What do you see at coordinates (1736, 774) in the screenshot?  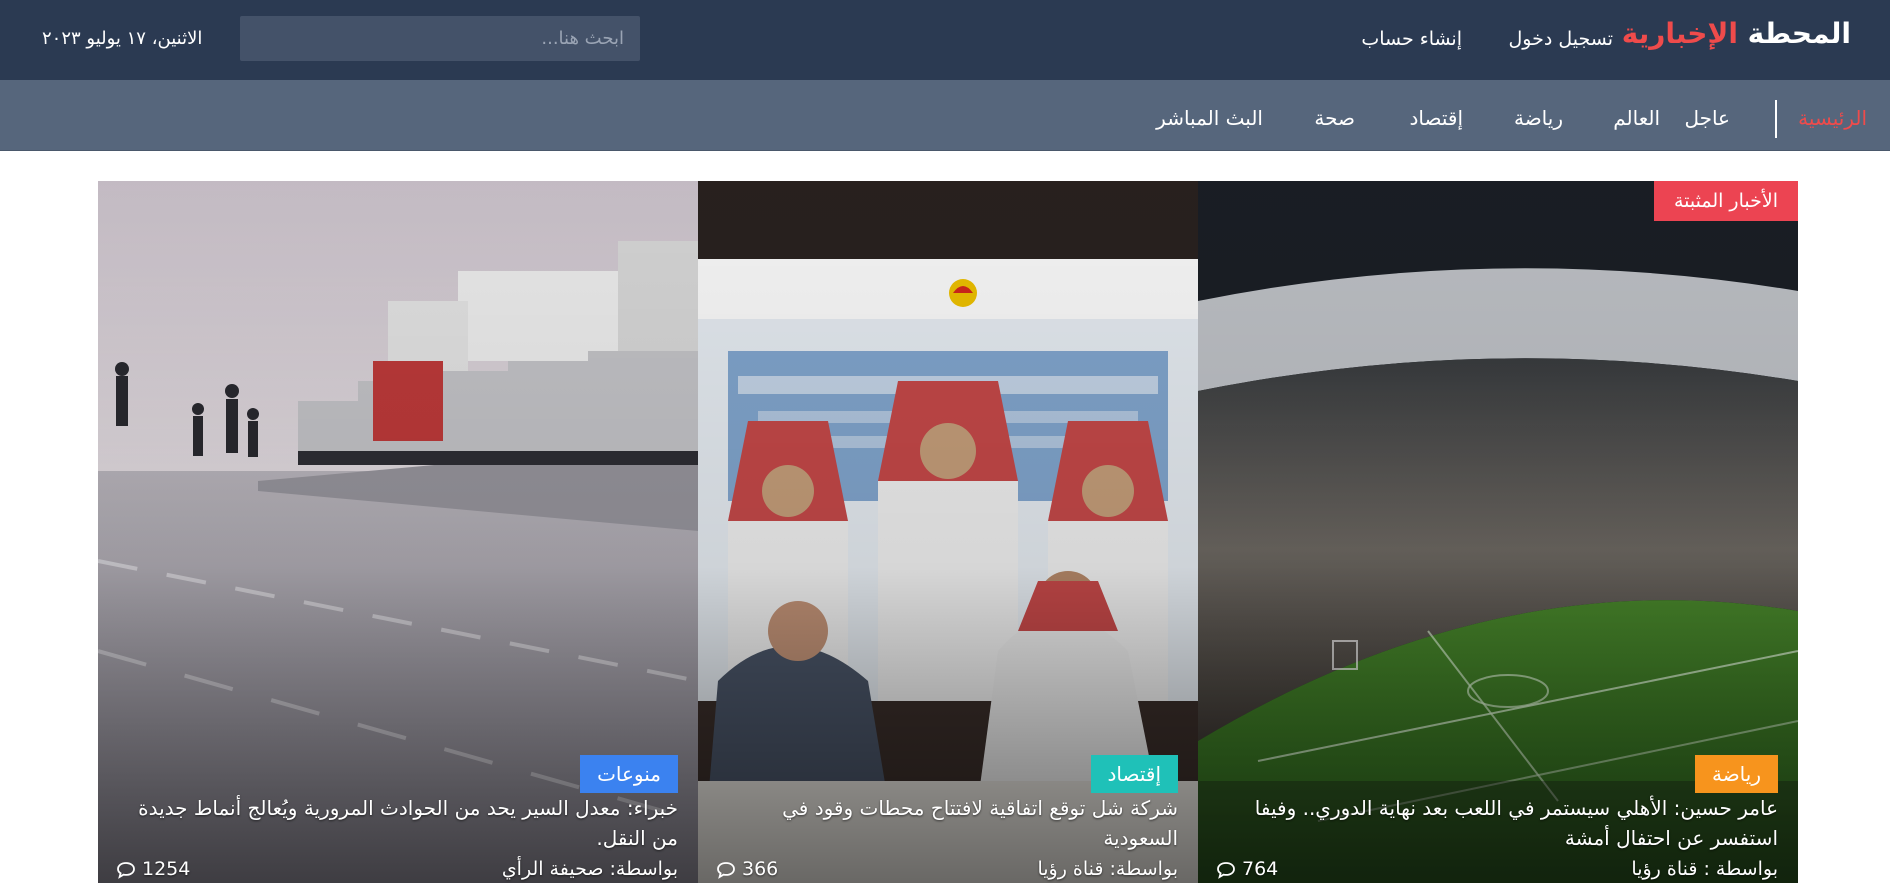 I see `category-badge-sports: رياضة` at bounding box center [1736, 774].